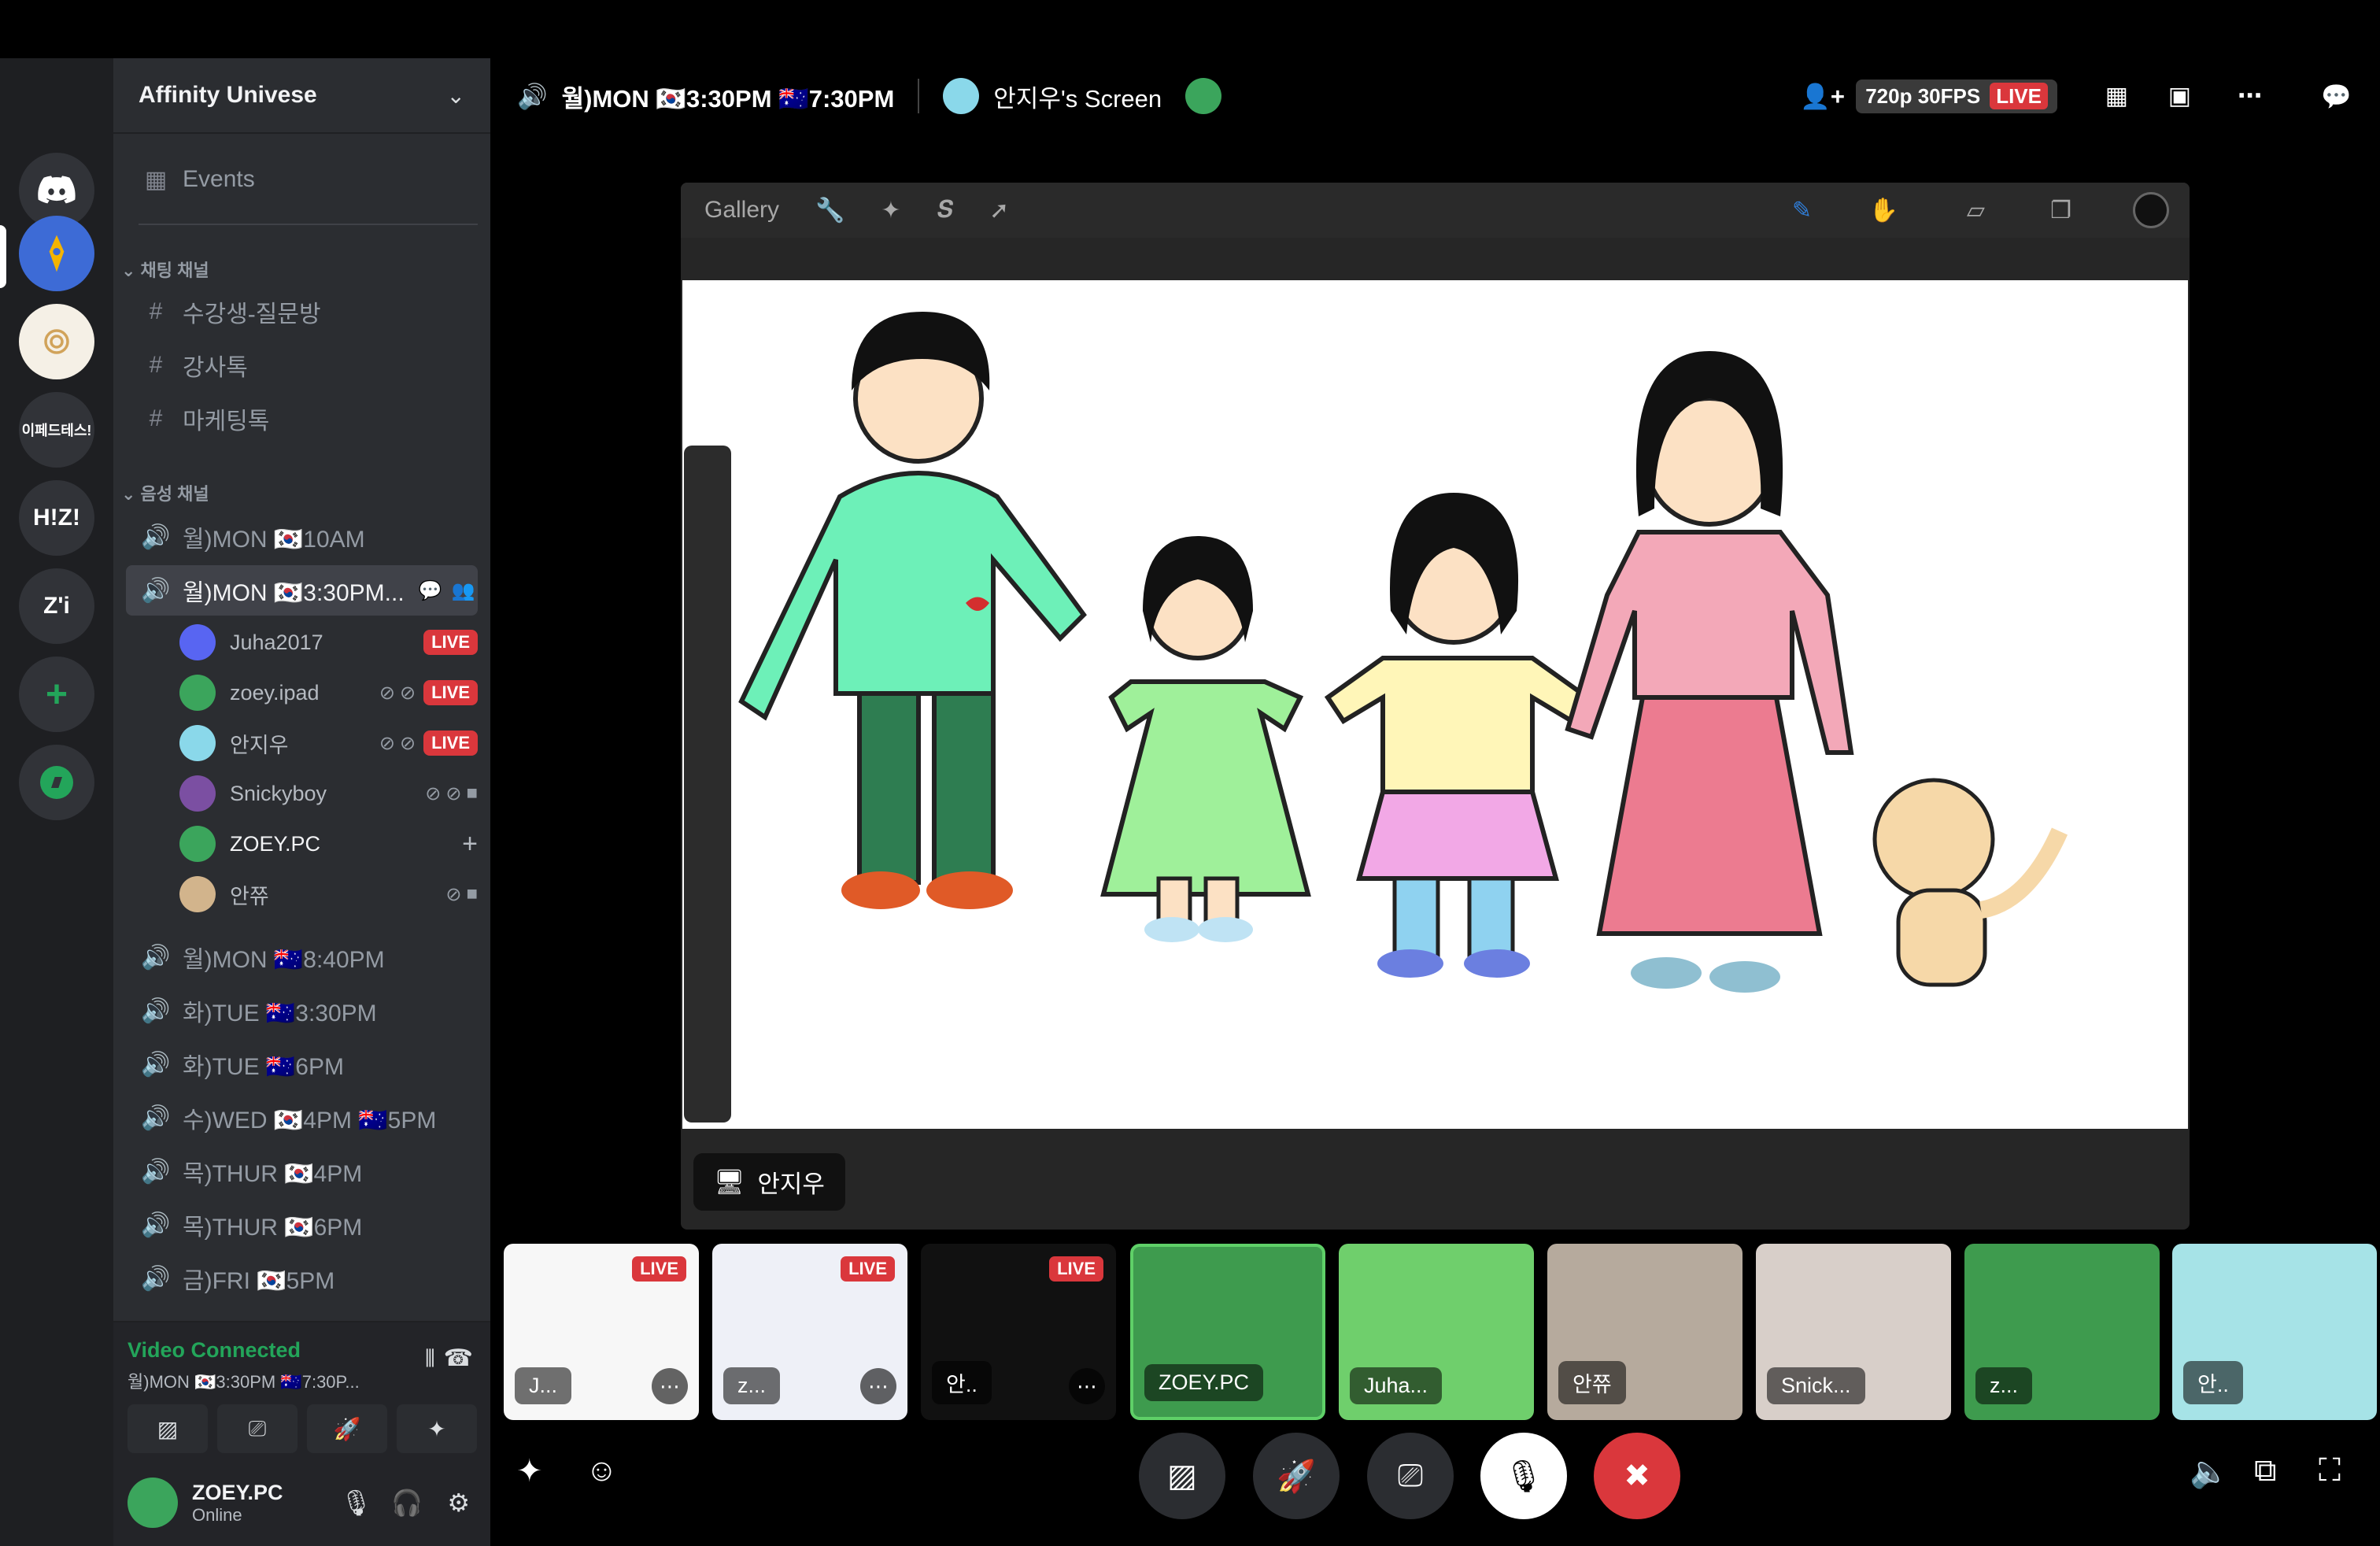  What do you see at coordinates (56, 254) in the screenshot?
I see `affinity-server-icon` at bounding box center [56, 254].